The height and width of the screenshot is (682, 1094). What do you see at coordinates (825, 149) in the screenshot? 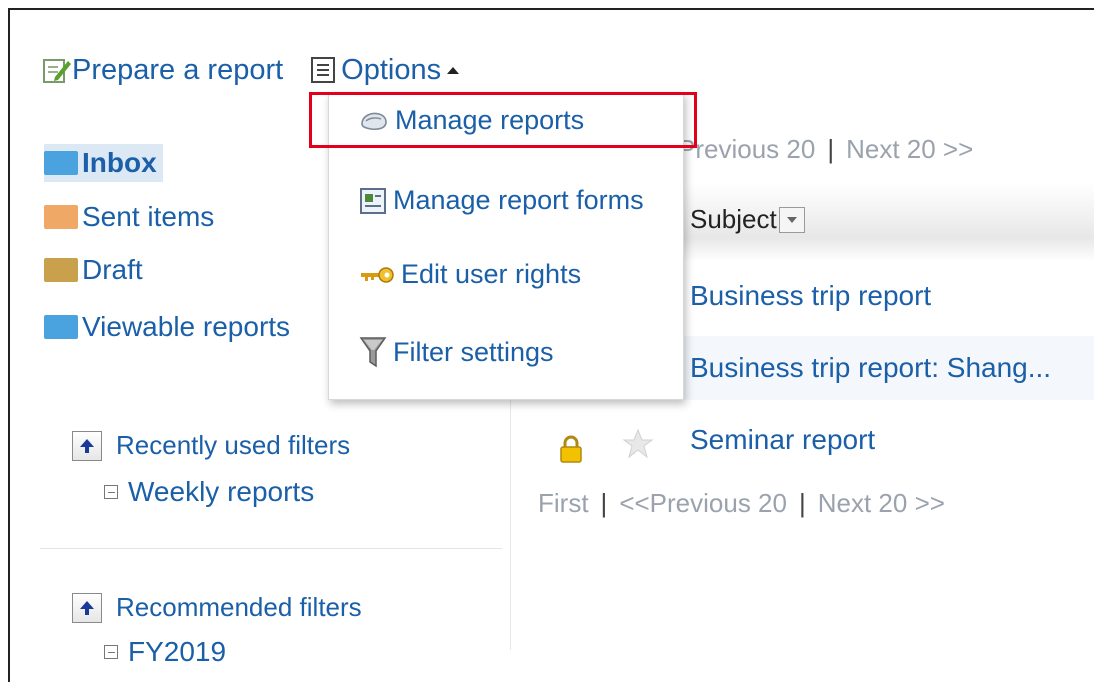
I see `pager-top: Previous 20 | Next 20 >>` at bounding box center [825, 149].